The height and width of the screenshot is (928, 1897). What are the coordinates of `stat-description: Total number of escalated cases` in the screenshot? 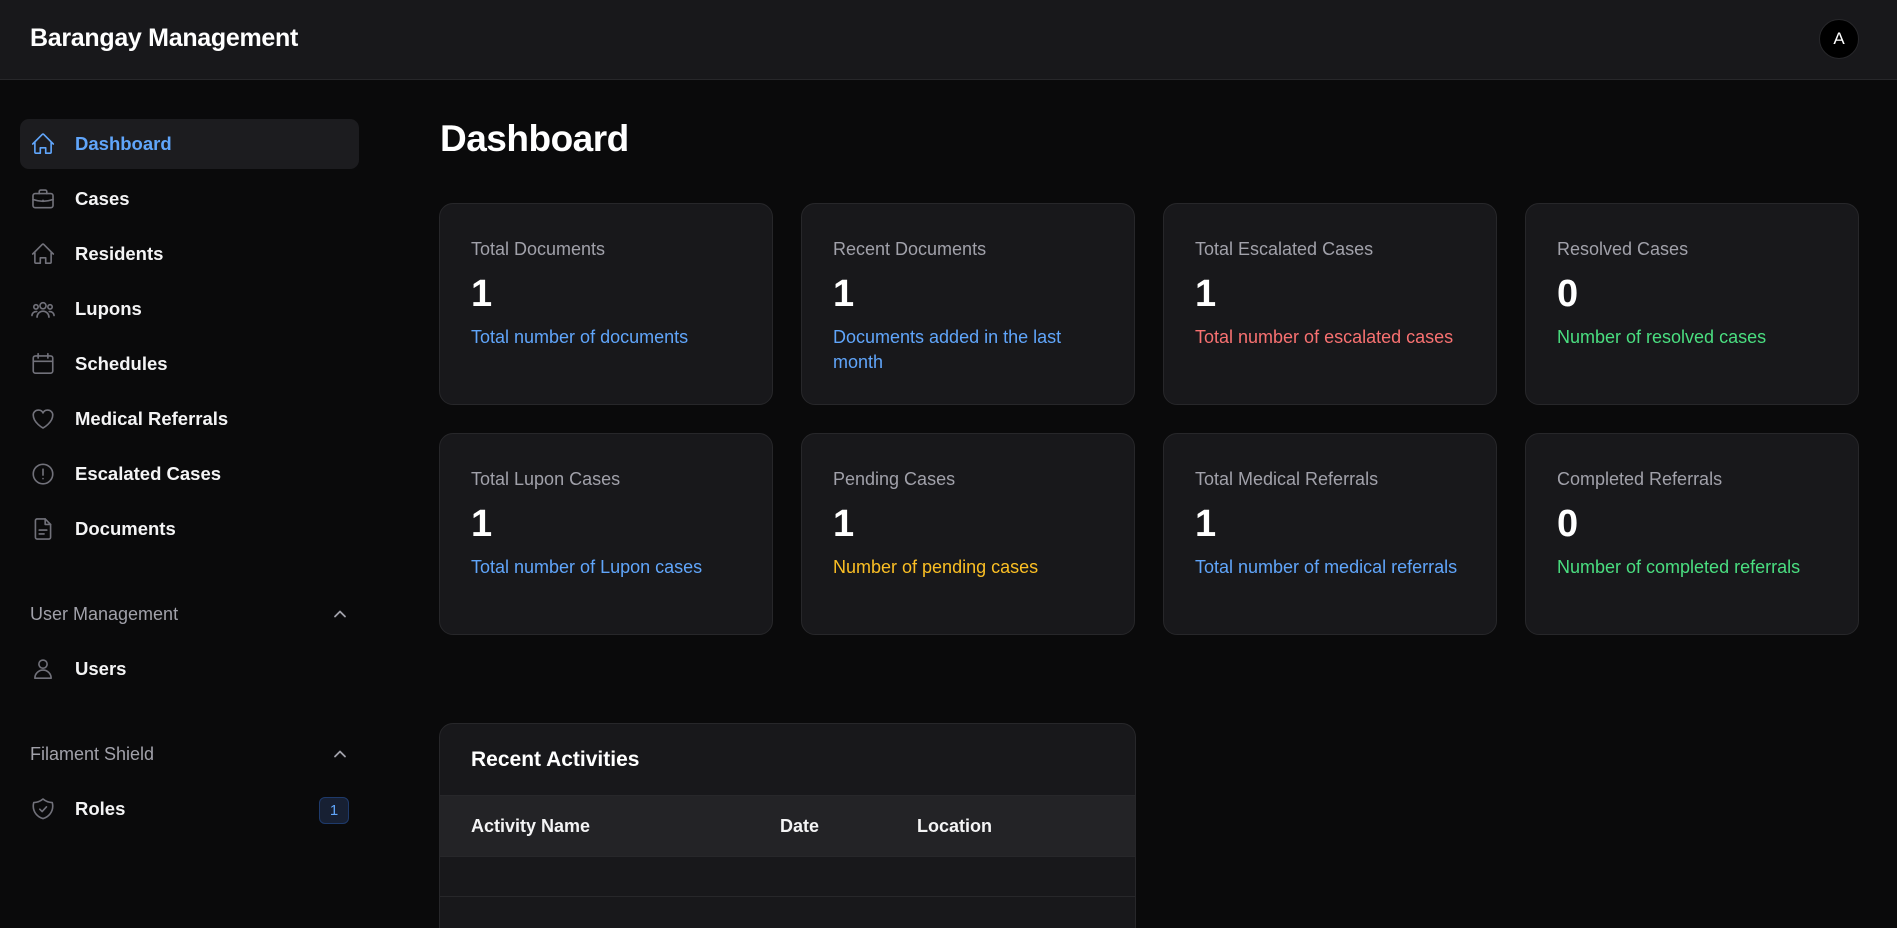 It's located at (1324, 337).